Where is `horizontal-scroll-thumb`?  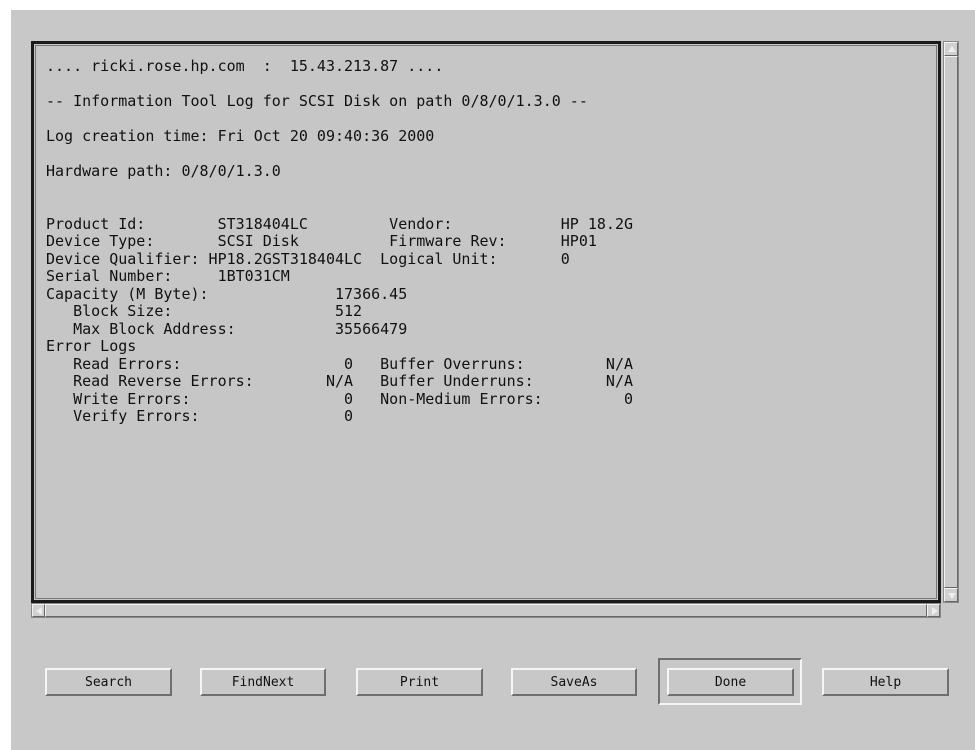 horizontal-scroll-thumb is located at coordinates (486, 610).